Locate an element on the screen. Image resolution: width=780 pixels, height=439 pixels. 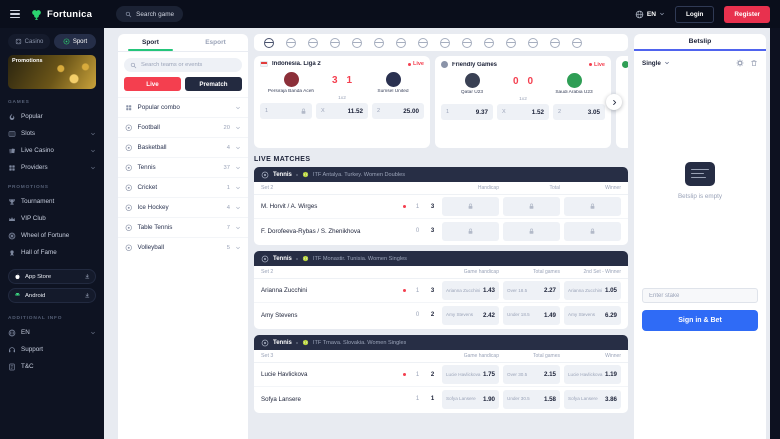
odds-cell: Arianna Zucchini 1.05 is located at coordinates (592, 290).